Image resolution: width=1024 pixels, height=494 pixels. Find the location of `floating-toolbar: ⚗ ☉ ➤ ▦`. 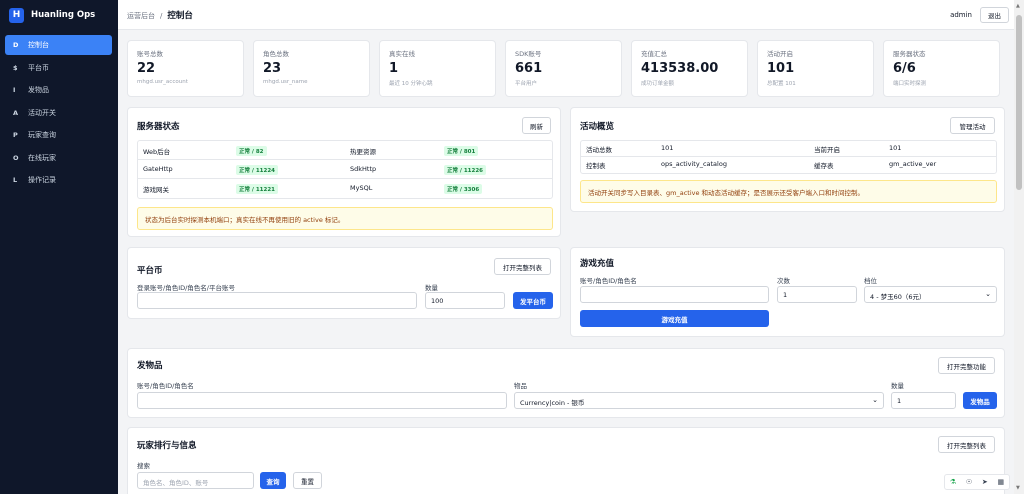

floating-toolbar: ⚗ ☉ ➤ ▦ is located at coordinates (977, 482).